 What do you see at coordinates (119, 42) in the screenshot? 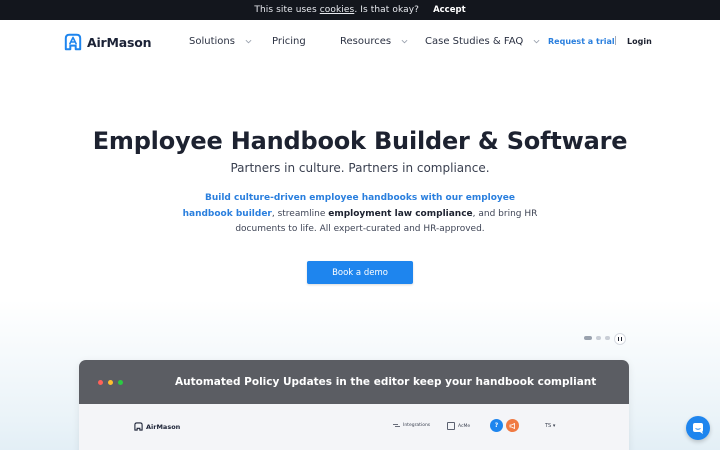
I see `logo-text: AirMason` at bounding box center [119, 42].